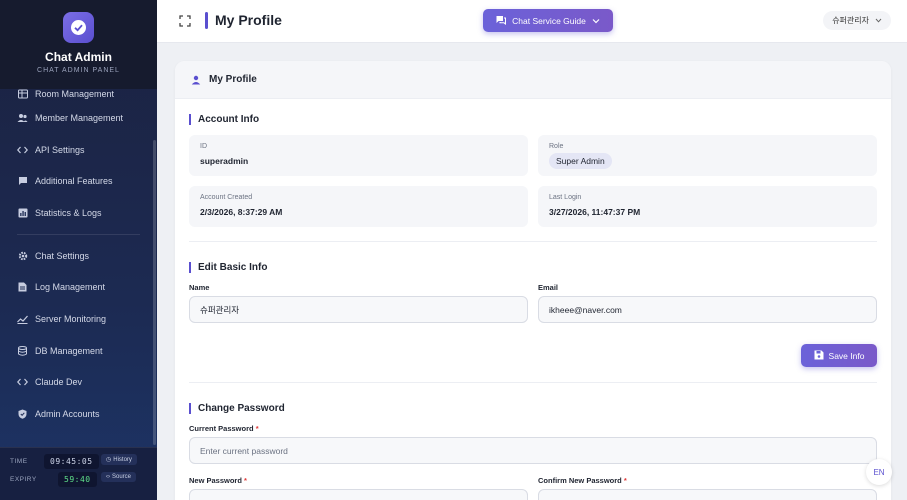 This screenshot has width=907, height=500. I want to click on confirm-password-label-text: Confirm New Password, so click(580, 480).